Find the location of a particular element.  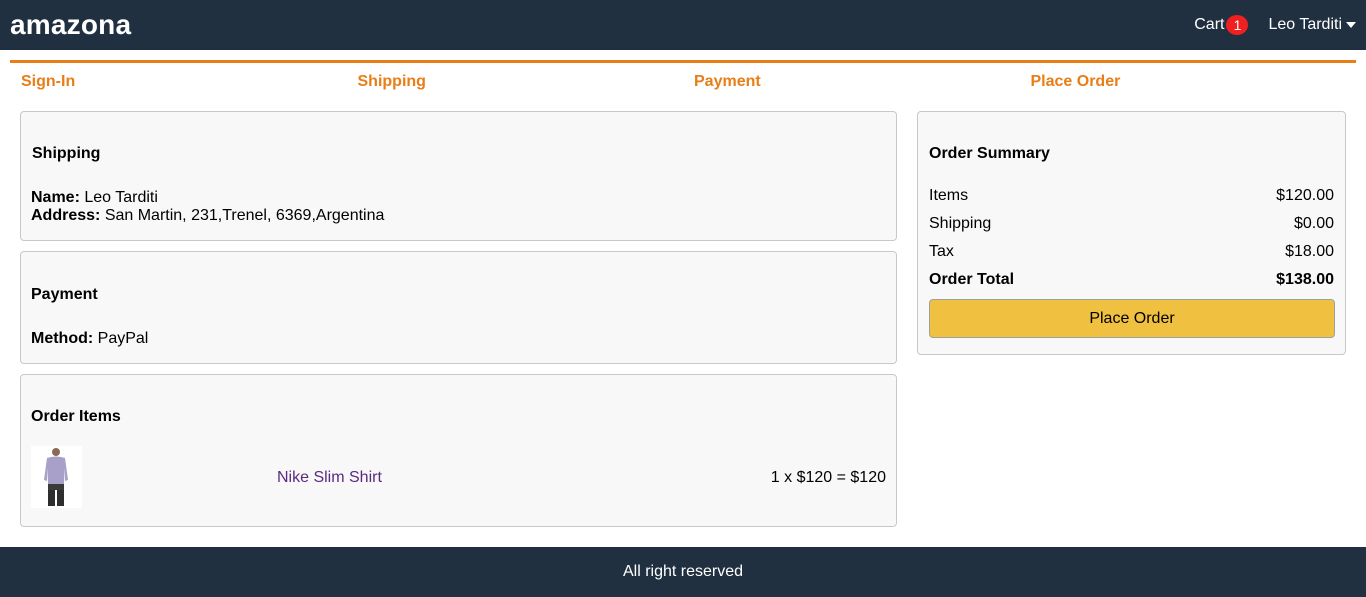

header-right: Cart 1 Leo Tarditi is located at coordinates (1275, 25).